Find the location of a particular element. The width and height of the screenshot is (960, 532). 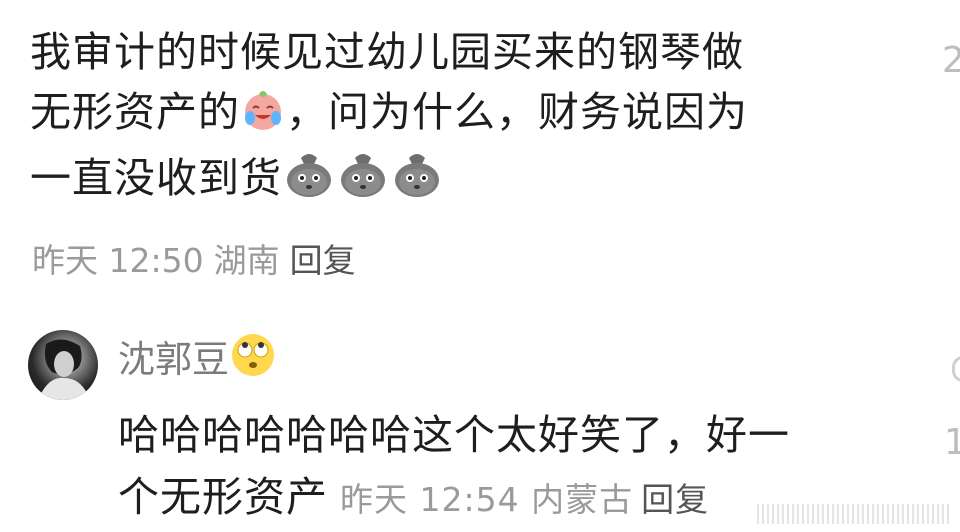

comment-like-count: 2 is located at coordinates (951, 60).